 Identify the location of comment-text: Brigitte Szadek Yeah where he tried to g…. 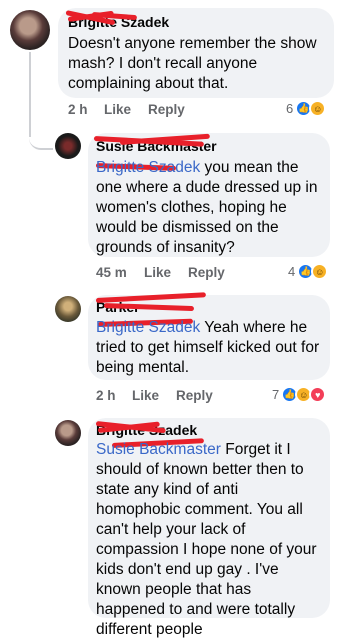
(210, 348).